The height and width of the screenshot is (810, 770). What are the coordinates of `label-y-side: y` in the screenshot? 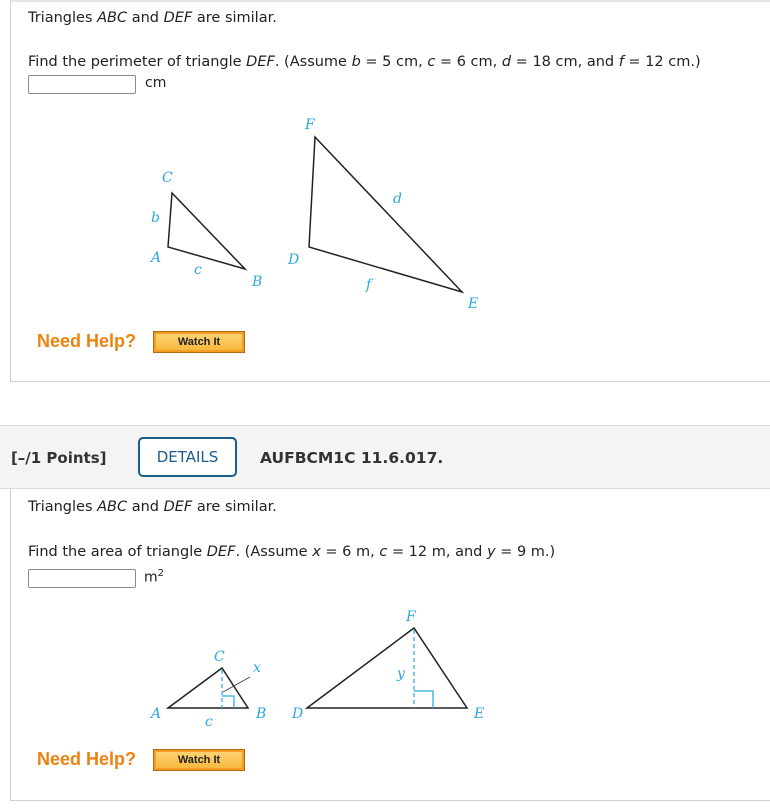 It's located at (401, 674).